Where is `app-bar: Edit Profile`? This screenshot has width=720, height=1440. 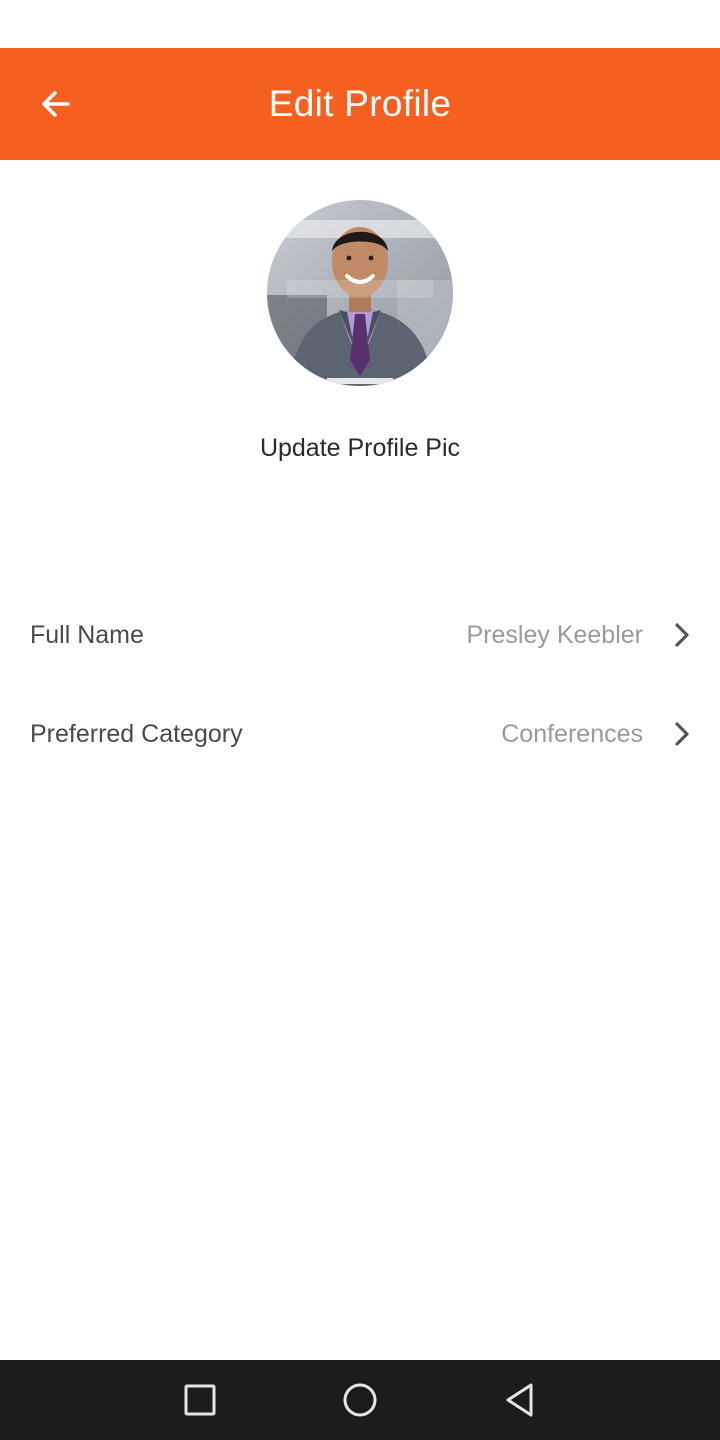
app-bar: Edit Profile is located at coordinates (360, 104).